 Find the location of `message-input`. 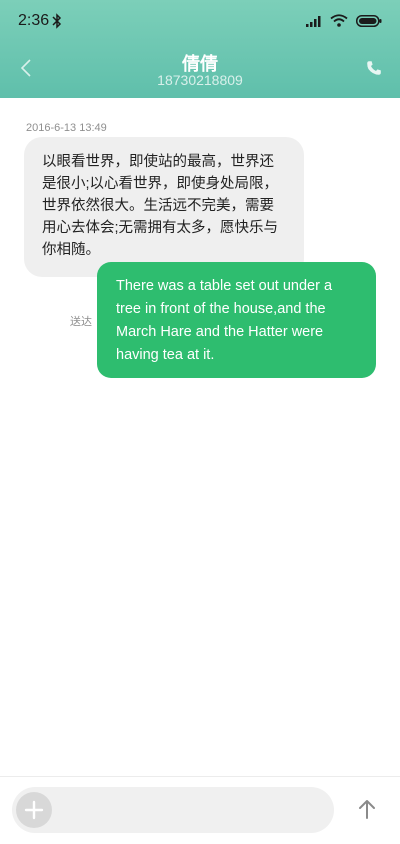

message-input is located at coordinates (194, 810).